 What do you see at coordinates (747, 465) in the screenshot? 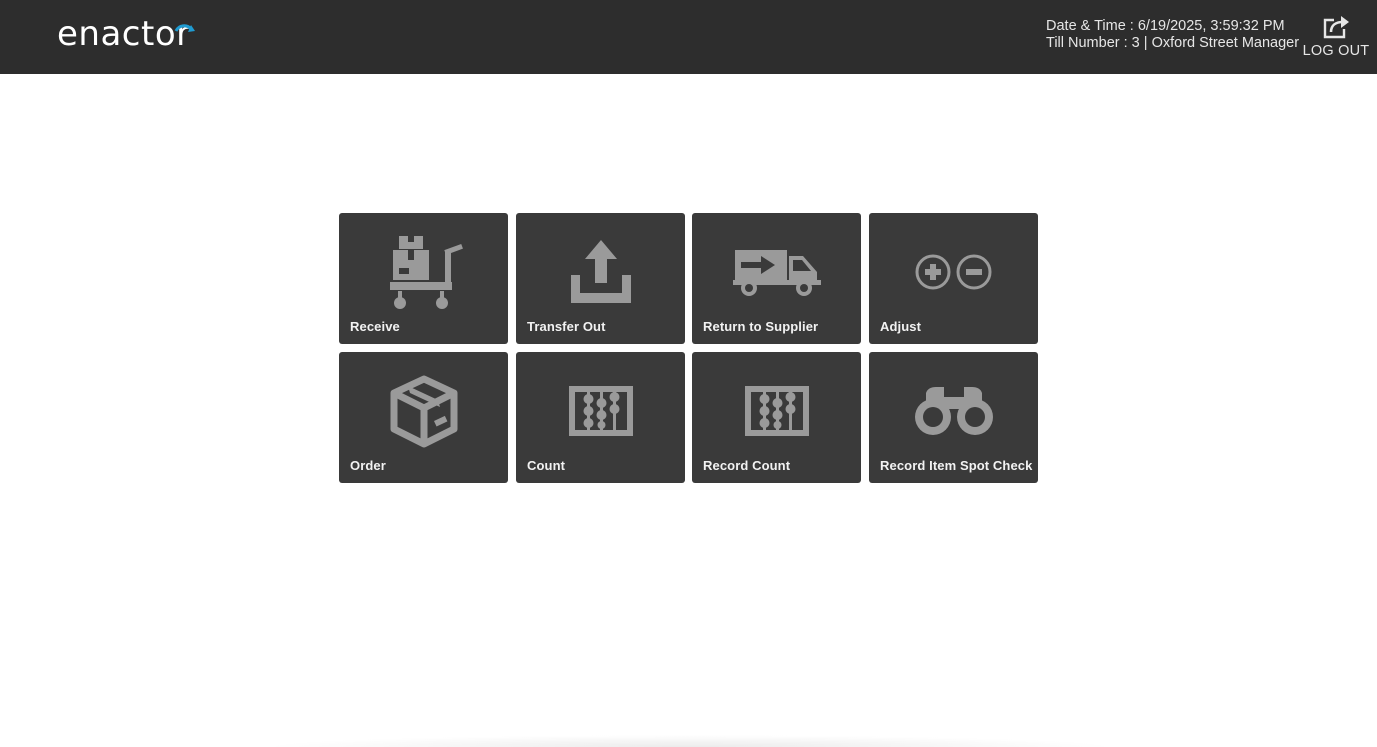
I see `tile-label: Record Count` at bounding box center [747, 465].